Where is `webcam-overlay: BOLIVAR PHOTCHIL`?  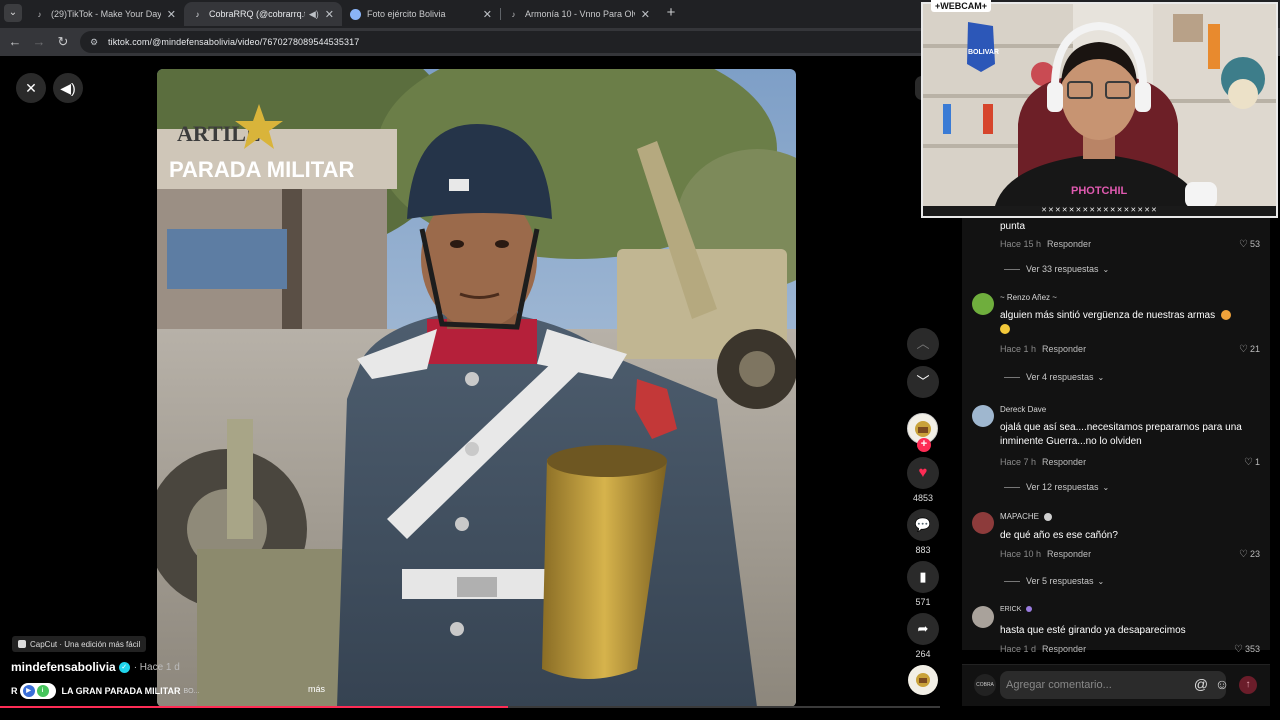
webcam-overlay: BOLIVAR PHOTCHIL is located at coordinates (1099, 110).